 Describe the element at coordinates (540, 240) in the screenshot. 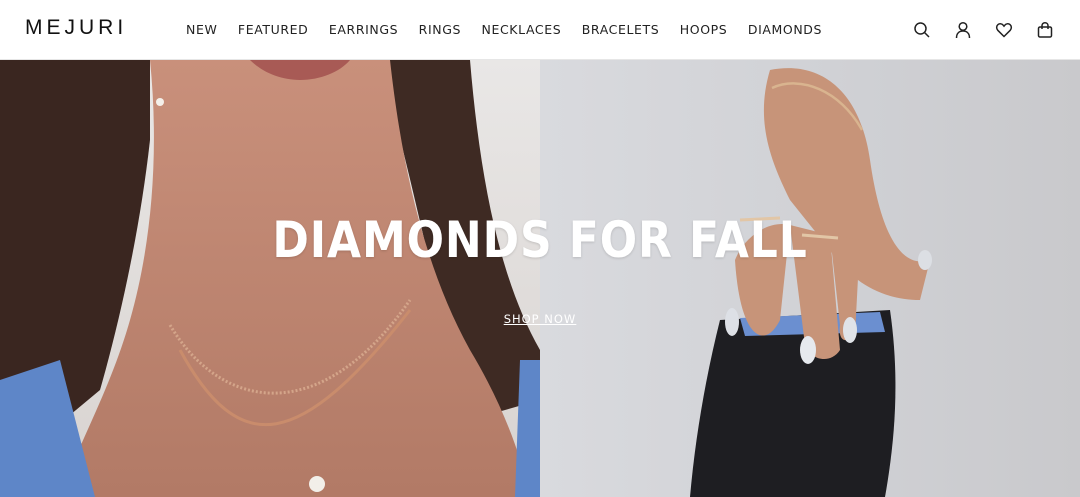

I see `hero-headline: DIAMONDS FOR FALL` at that location.